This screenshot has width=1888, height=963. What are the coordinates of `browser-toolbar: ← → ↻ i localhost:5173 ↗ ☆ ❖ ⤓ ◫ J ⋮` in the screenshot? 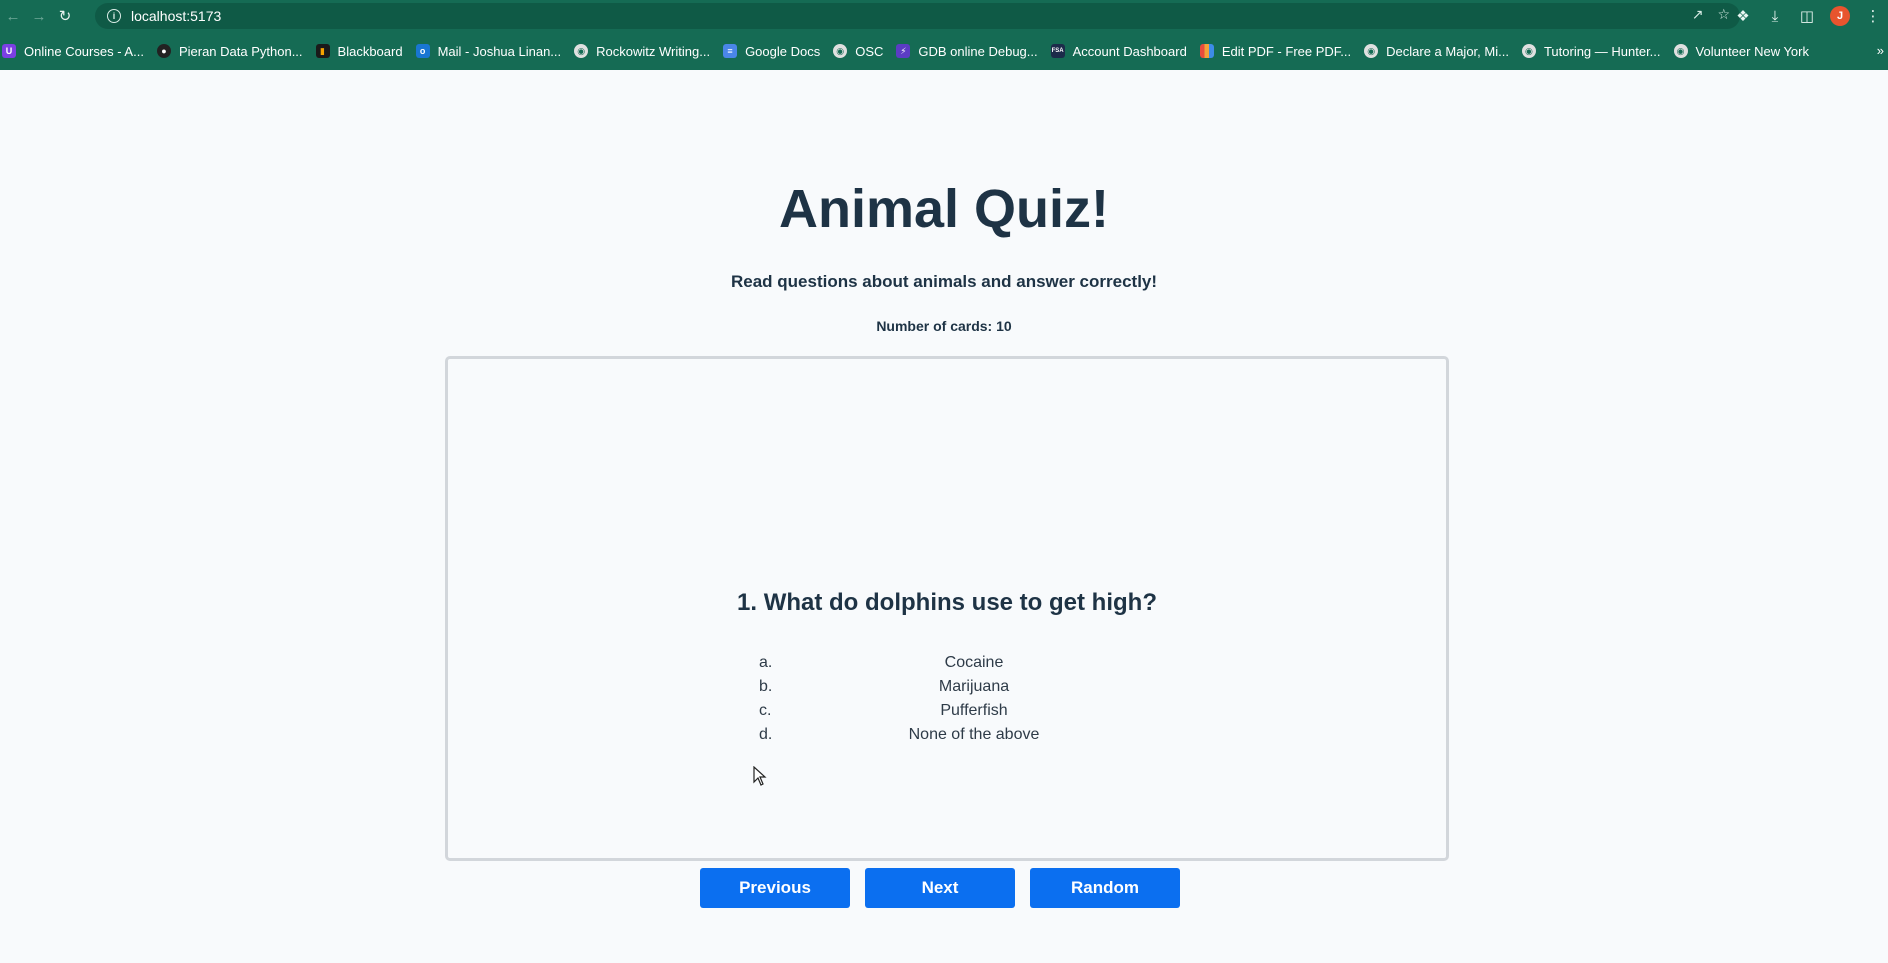 It's located at (944, 16).